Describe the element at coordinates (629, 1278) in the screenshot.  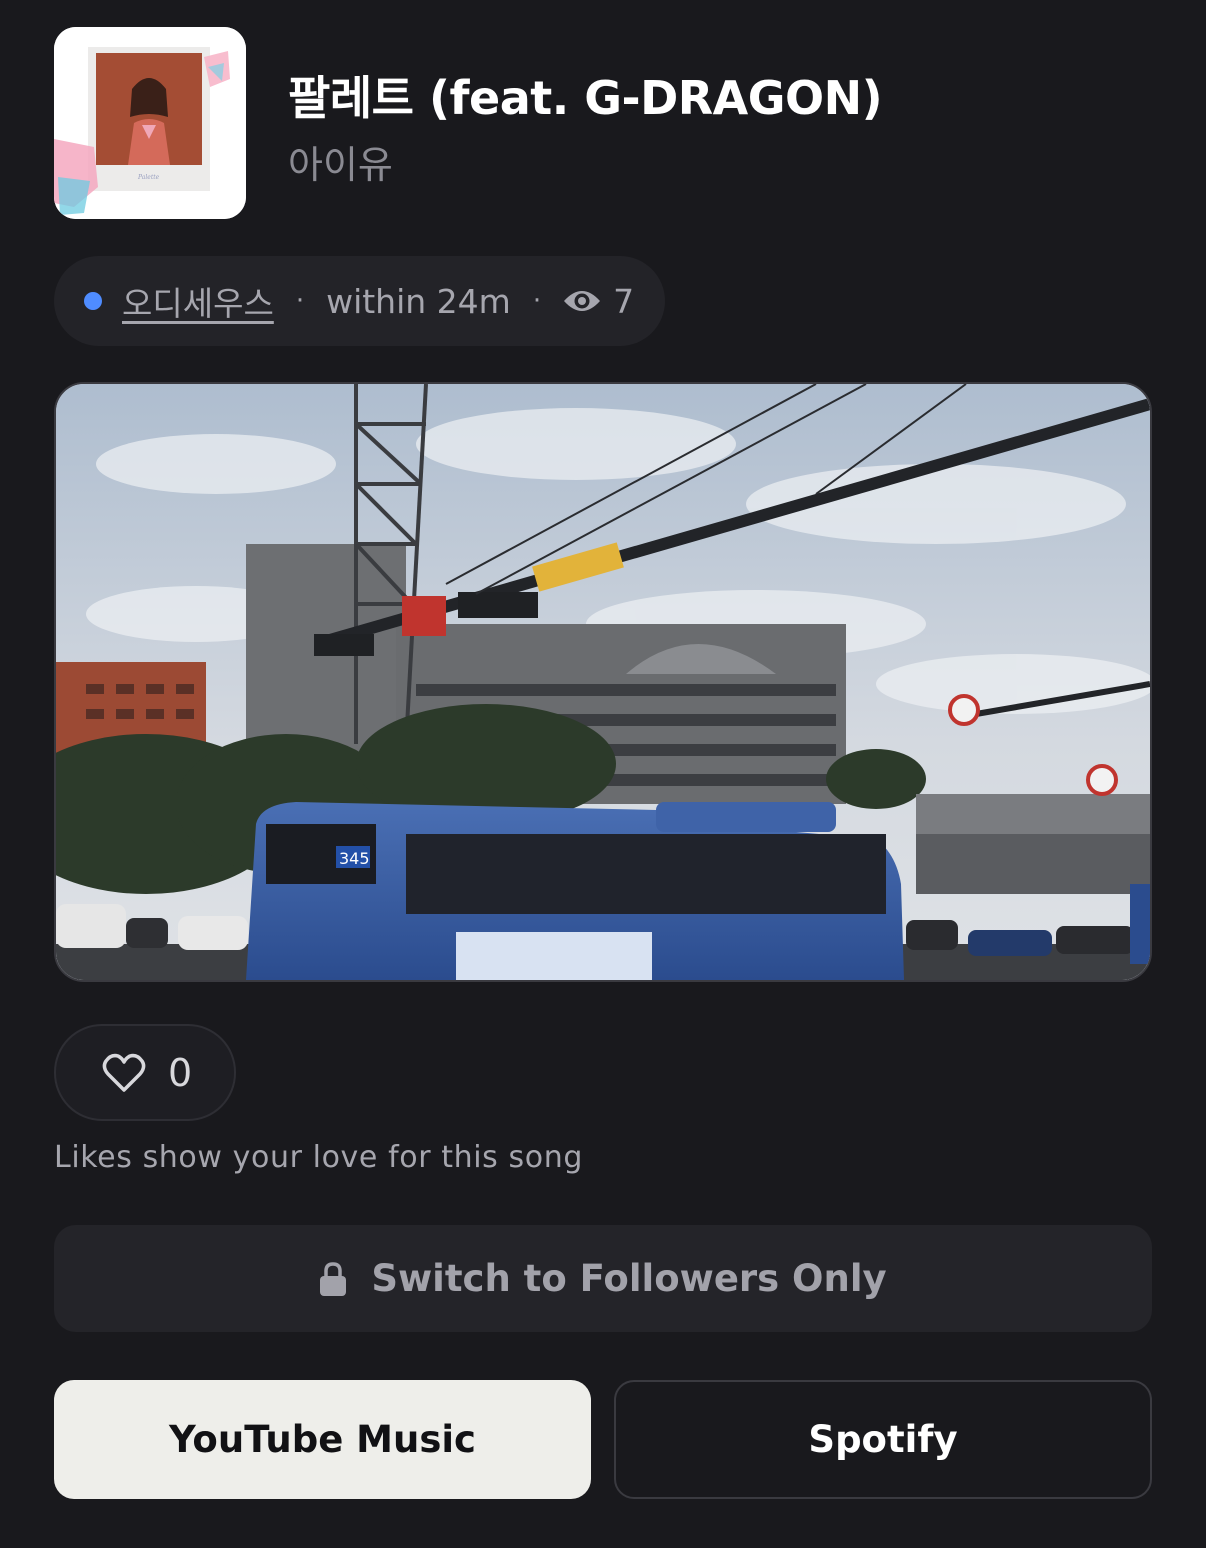
I see `switch-followers-only-label: Switch to Followers Only` at that location.